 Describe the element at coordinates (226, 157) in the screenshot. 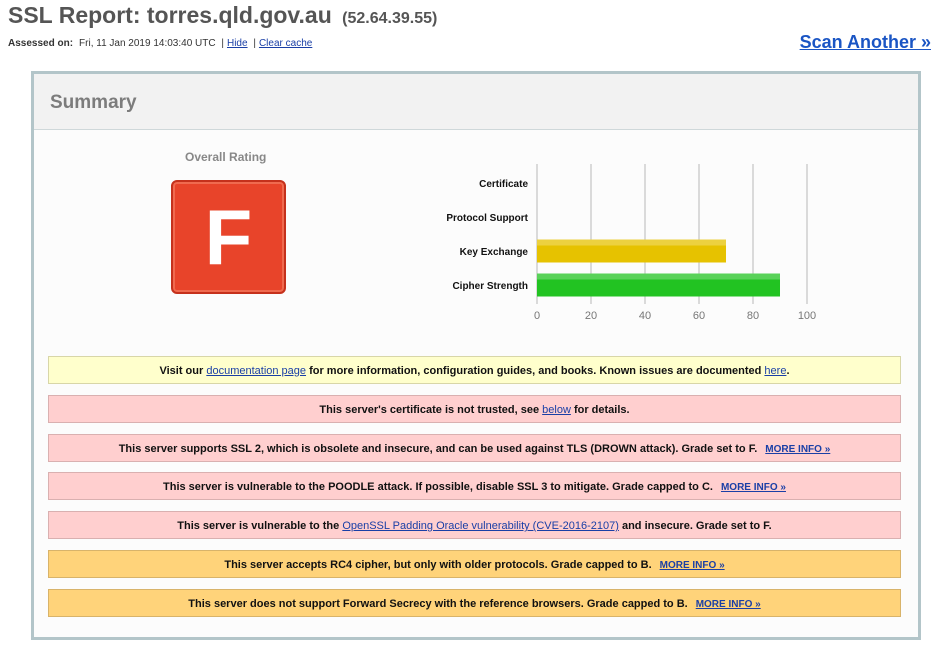

I see `overall-rating-label: Overall Rating` at that location.